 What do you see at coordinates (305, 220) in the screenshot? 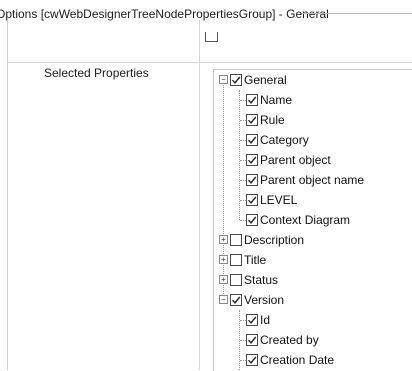
I see `tree-node-label: Context Diagram` at bounding box center [305, 220].